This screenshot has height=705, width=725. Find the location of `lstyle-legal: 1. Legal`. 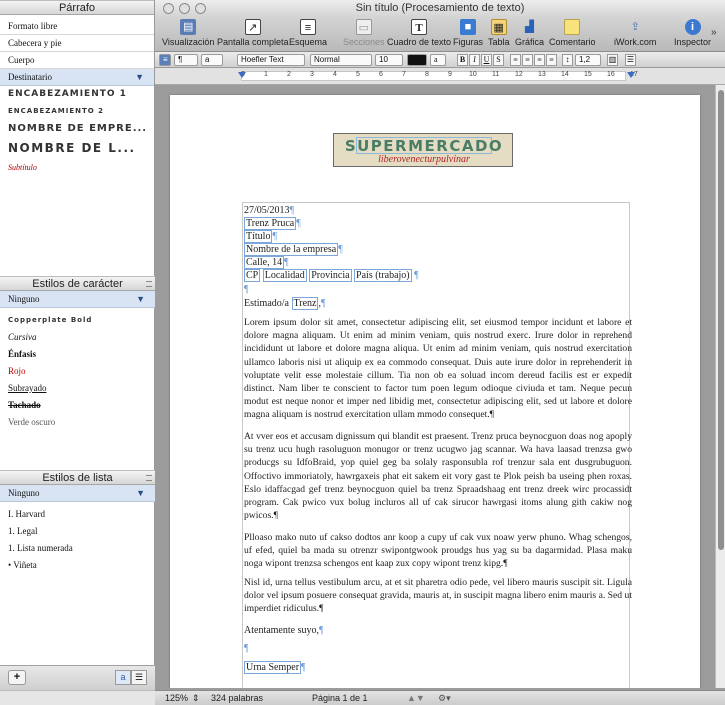

lstyle-legal: 1. Legal is located at coordinates (77, 531).